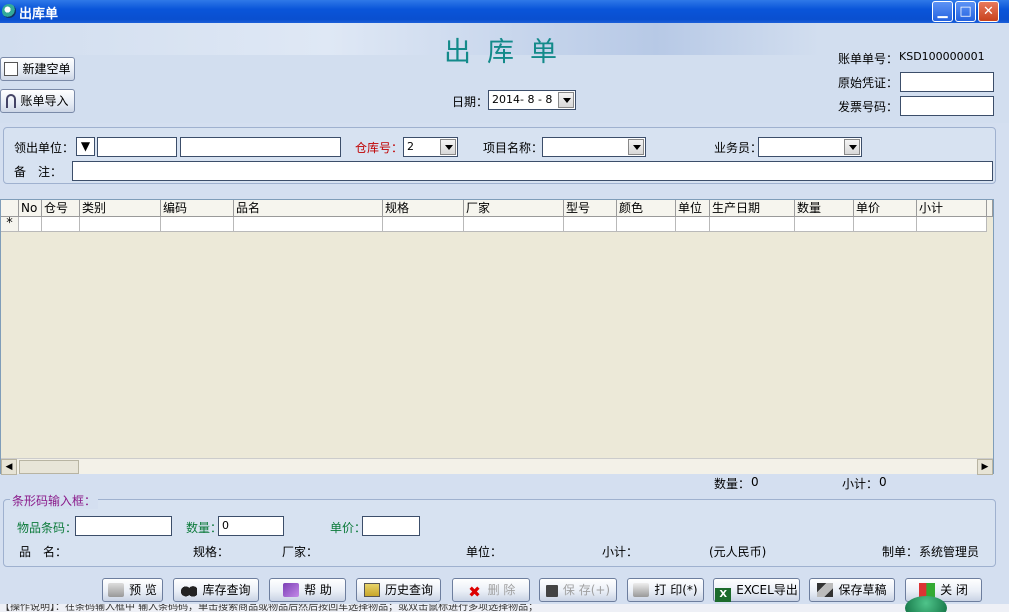  I want to click on scroll-left-button: ◀, so click(9, 467).